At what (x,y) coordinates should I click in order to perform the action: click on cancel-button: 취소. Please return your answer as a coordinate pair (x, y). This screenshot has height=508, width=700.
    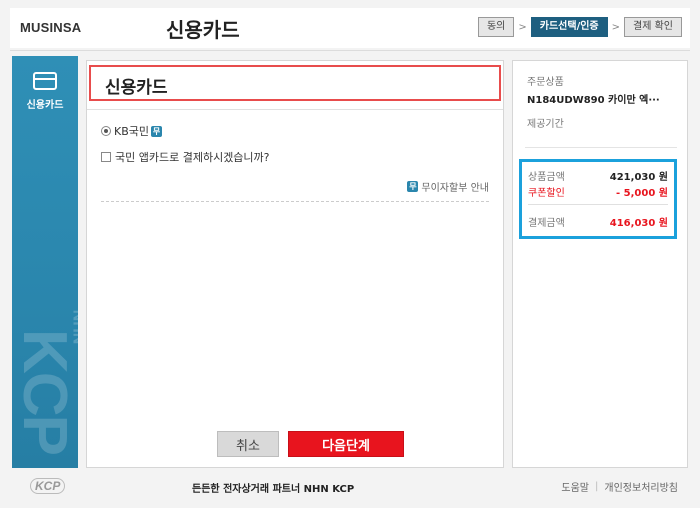
    Looking at the image, I should click on (248, 444).